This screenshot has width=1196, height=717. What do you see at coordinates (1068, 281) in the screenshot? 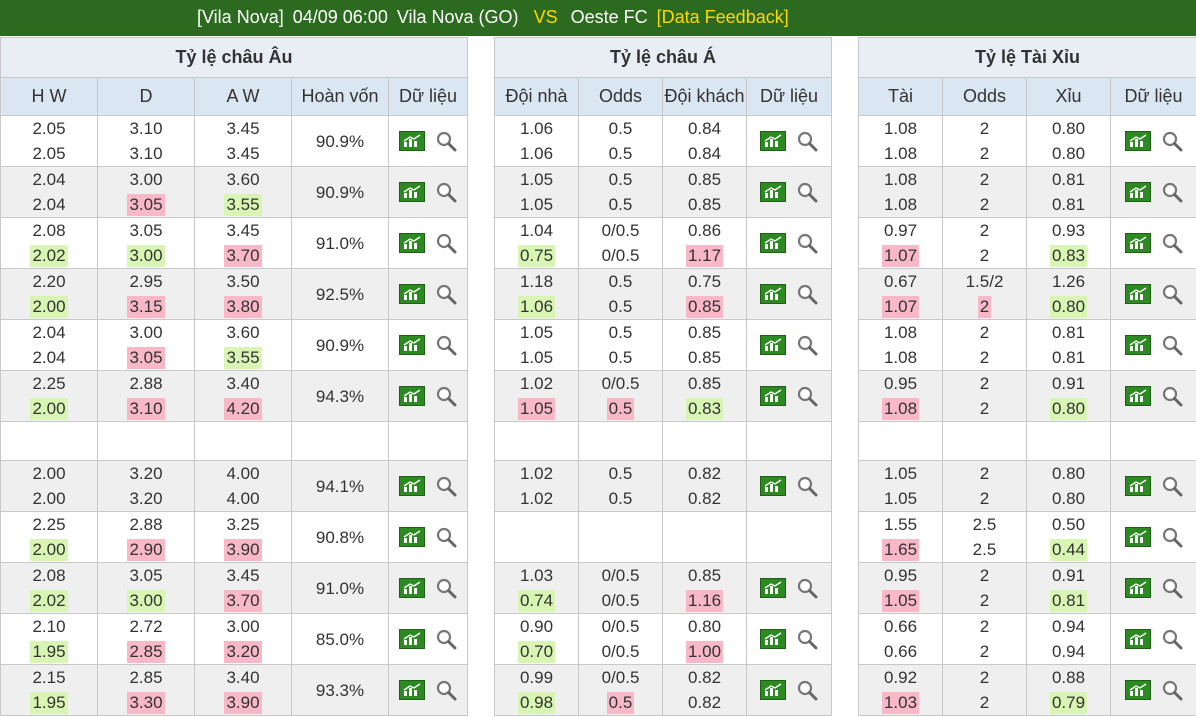
I see `odds-value: 1.26` at bounding box center [1068, 281].